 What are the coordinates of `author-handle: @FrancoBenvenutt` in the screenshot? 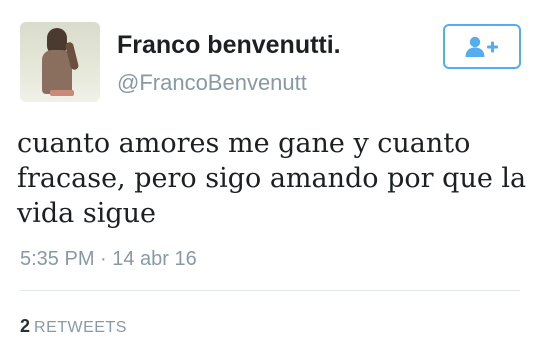 It's located at (212, 83).